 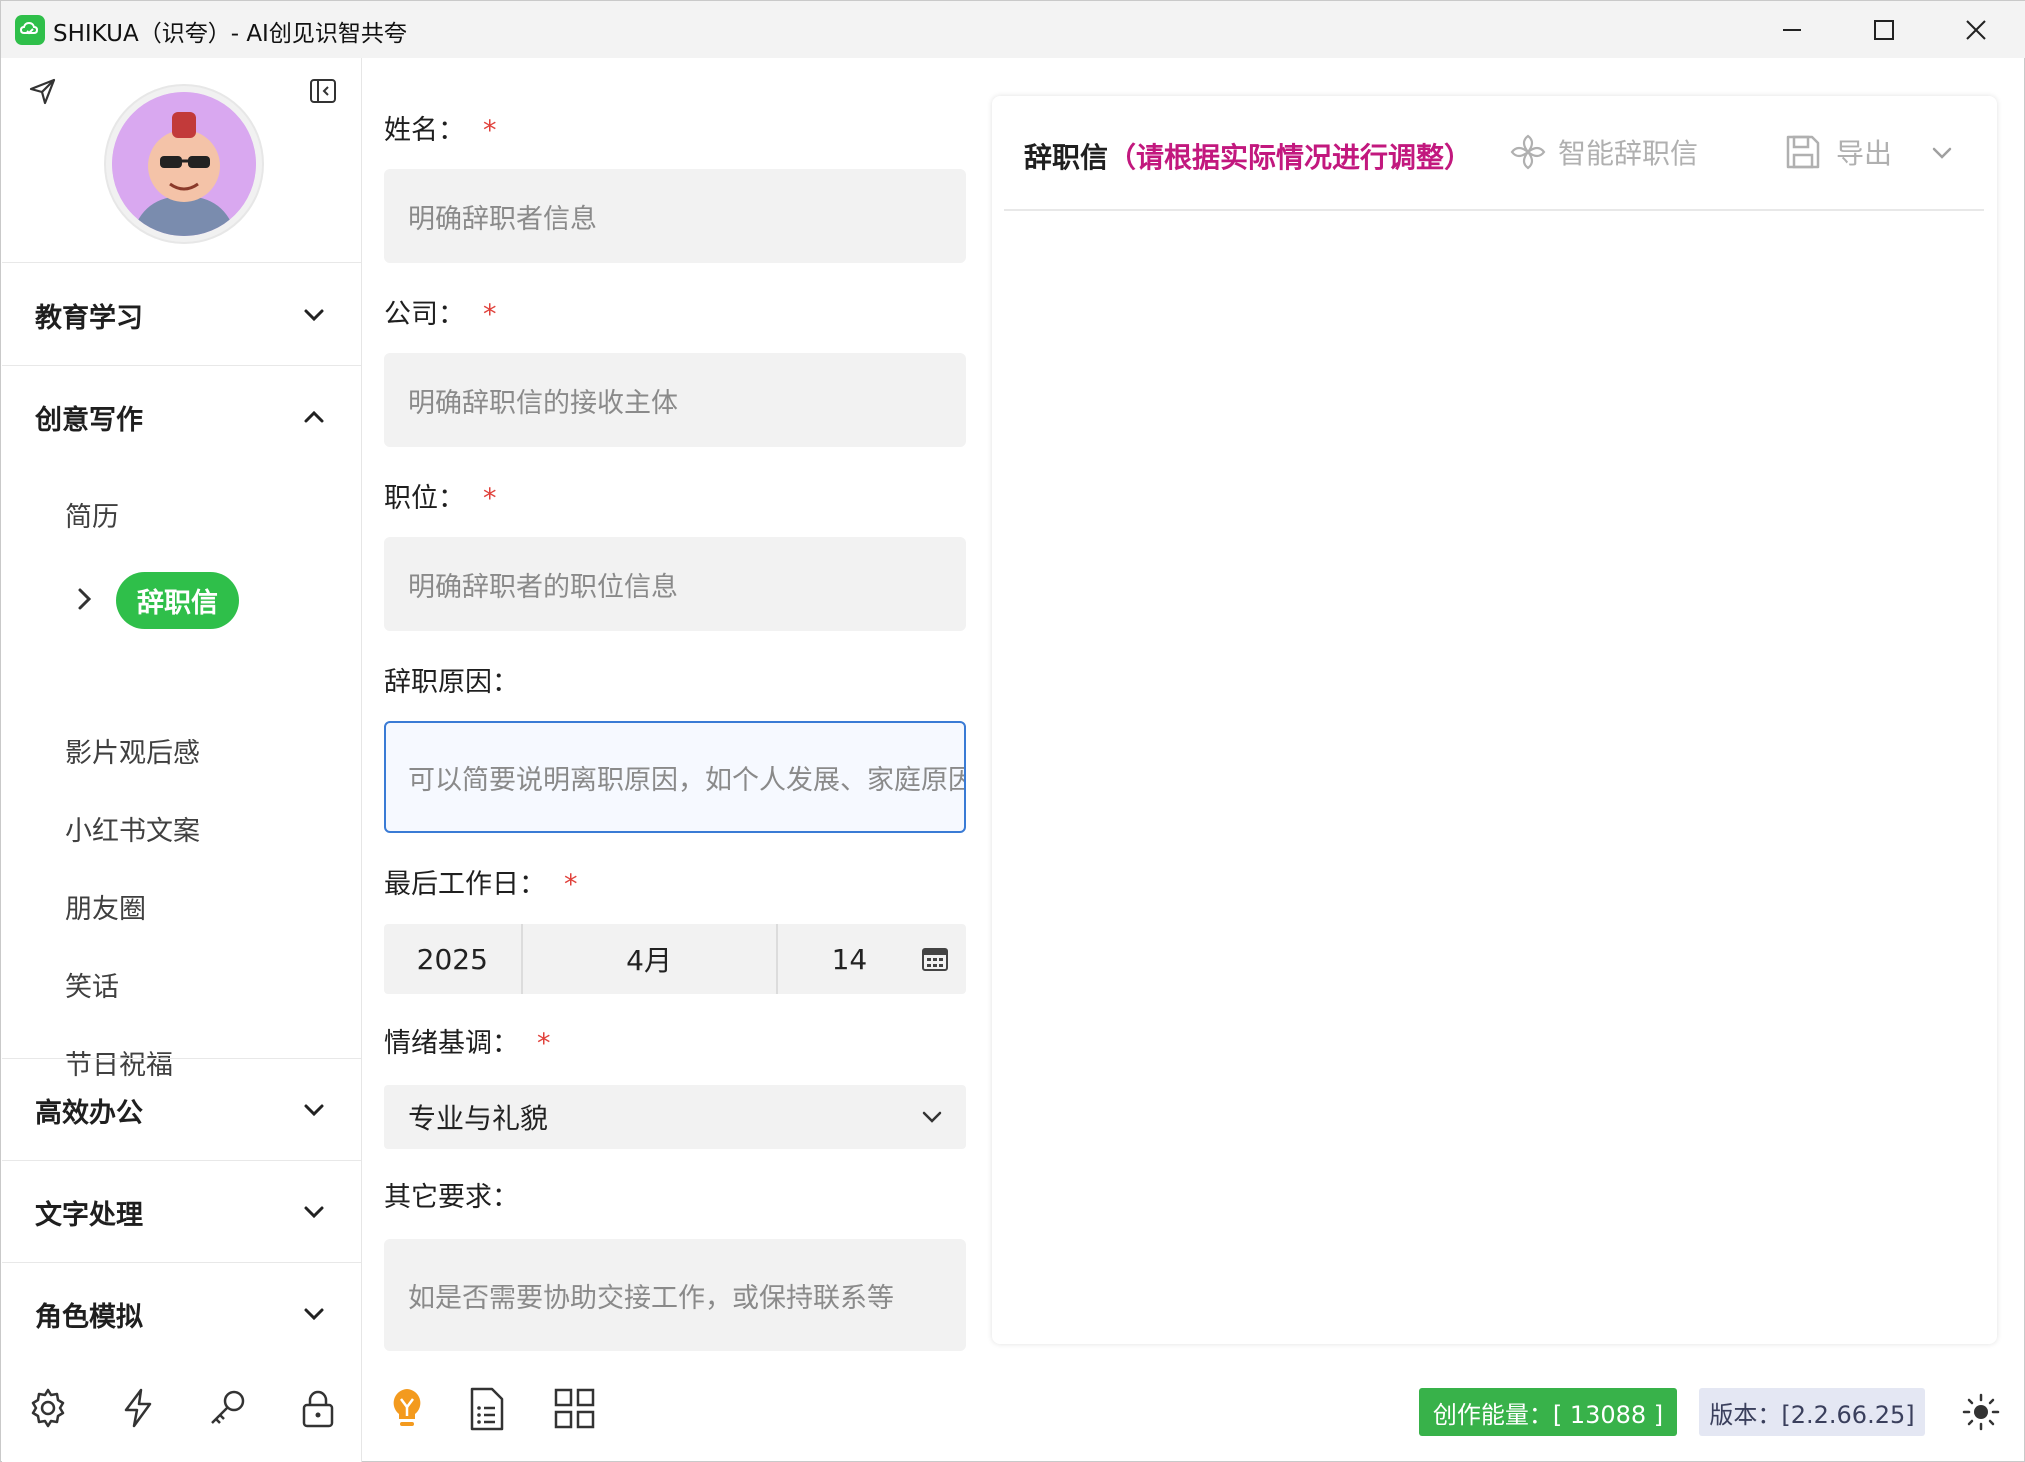 What do you see at coordinates (1942, 153) in the screenshot?
I see `export-dropdown-chevron-icon` at bounding box center [1942, 153].